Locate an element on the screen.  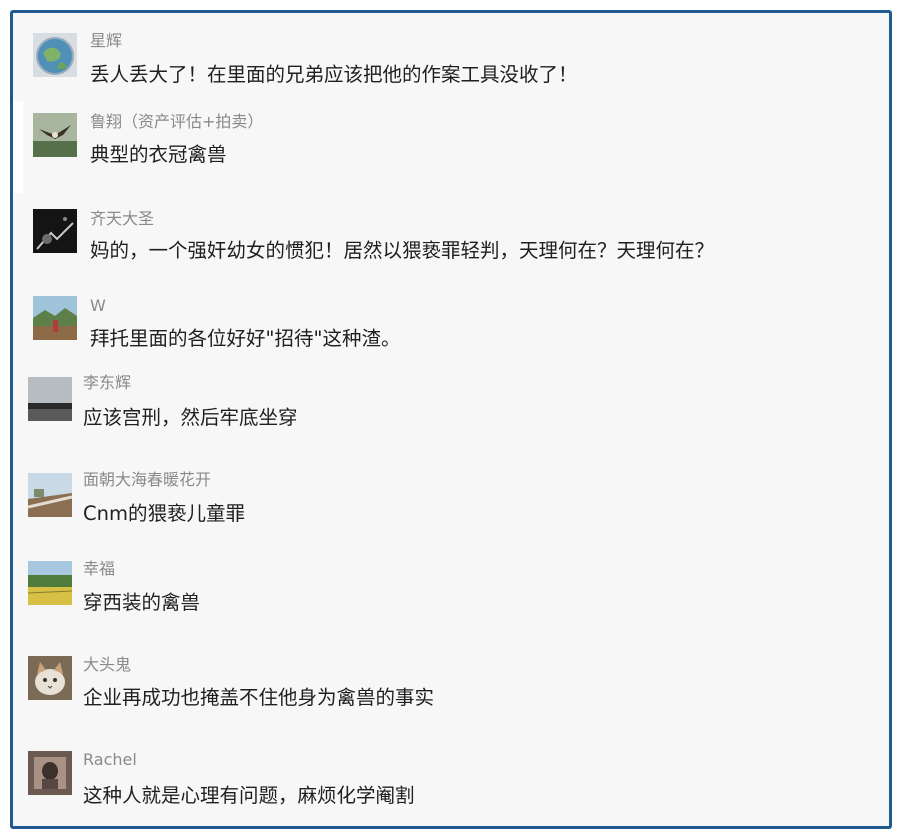
comment-author: 鲁翔（资产评估+拍卖） is located at coordinates (176, 122).